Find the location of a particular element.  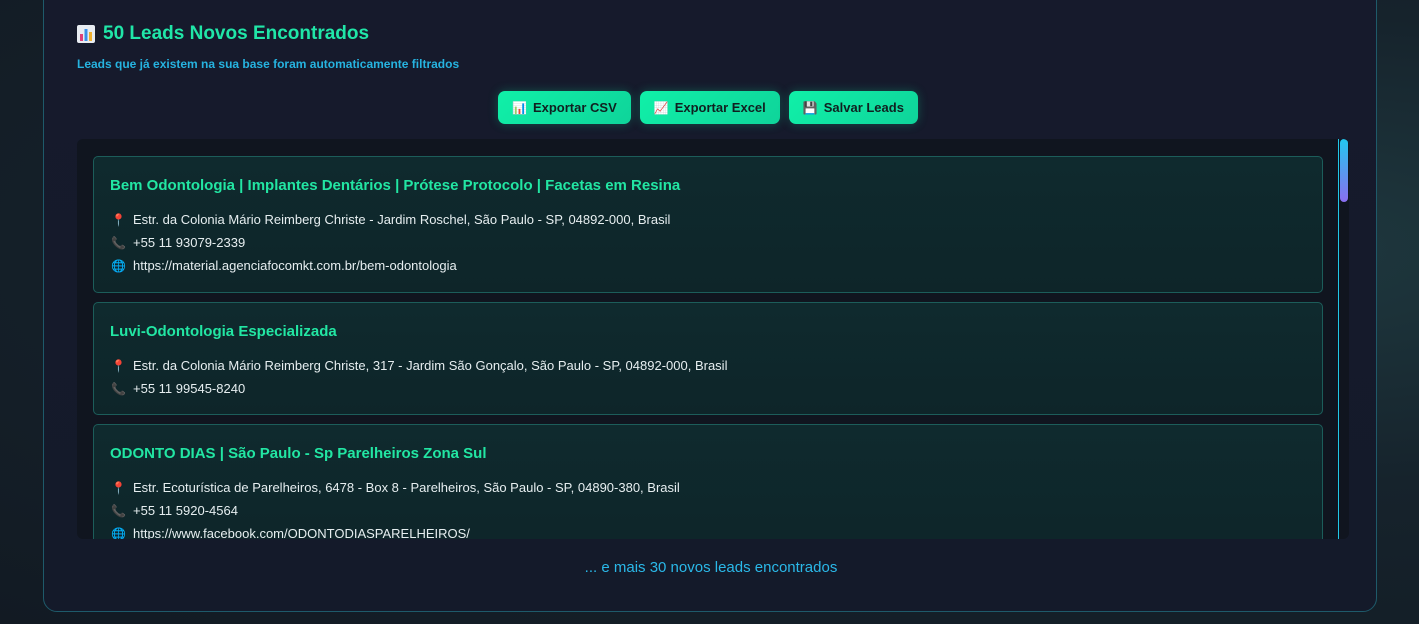

lead-phone: +55 11 93079-2339 is located at coordinates (189, 242).